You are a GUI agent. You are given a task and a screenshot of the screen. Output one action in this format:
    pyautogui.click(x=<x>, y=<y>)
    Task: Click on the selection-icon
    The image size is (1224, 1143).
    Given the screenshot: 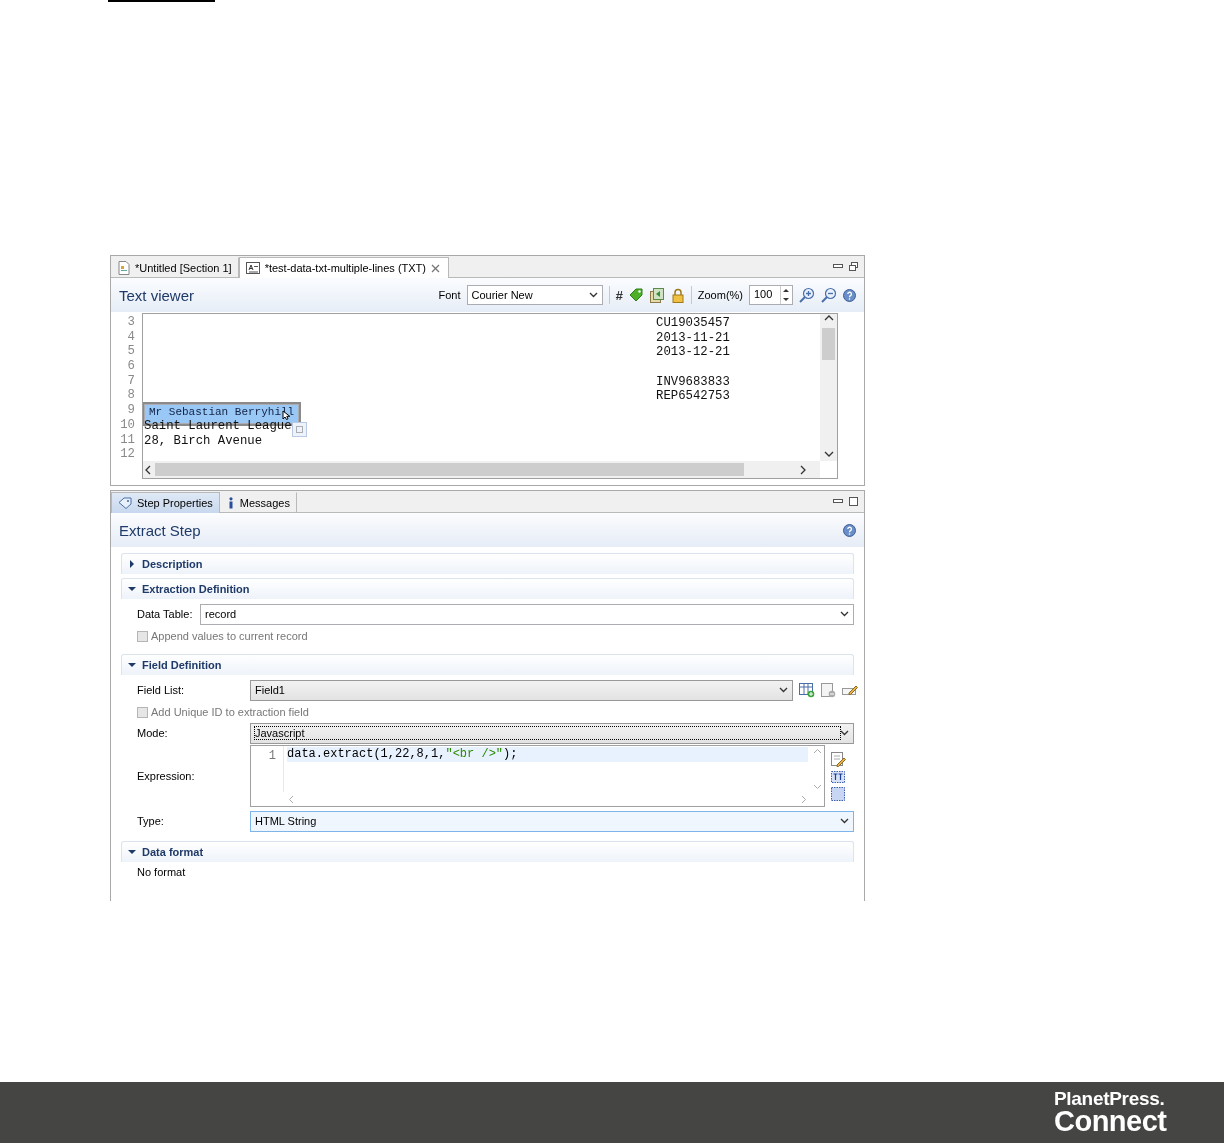 What is the action you would take?
    pyautogui.click(x=838, y=793)
    